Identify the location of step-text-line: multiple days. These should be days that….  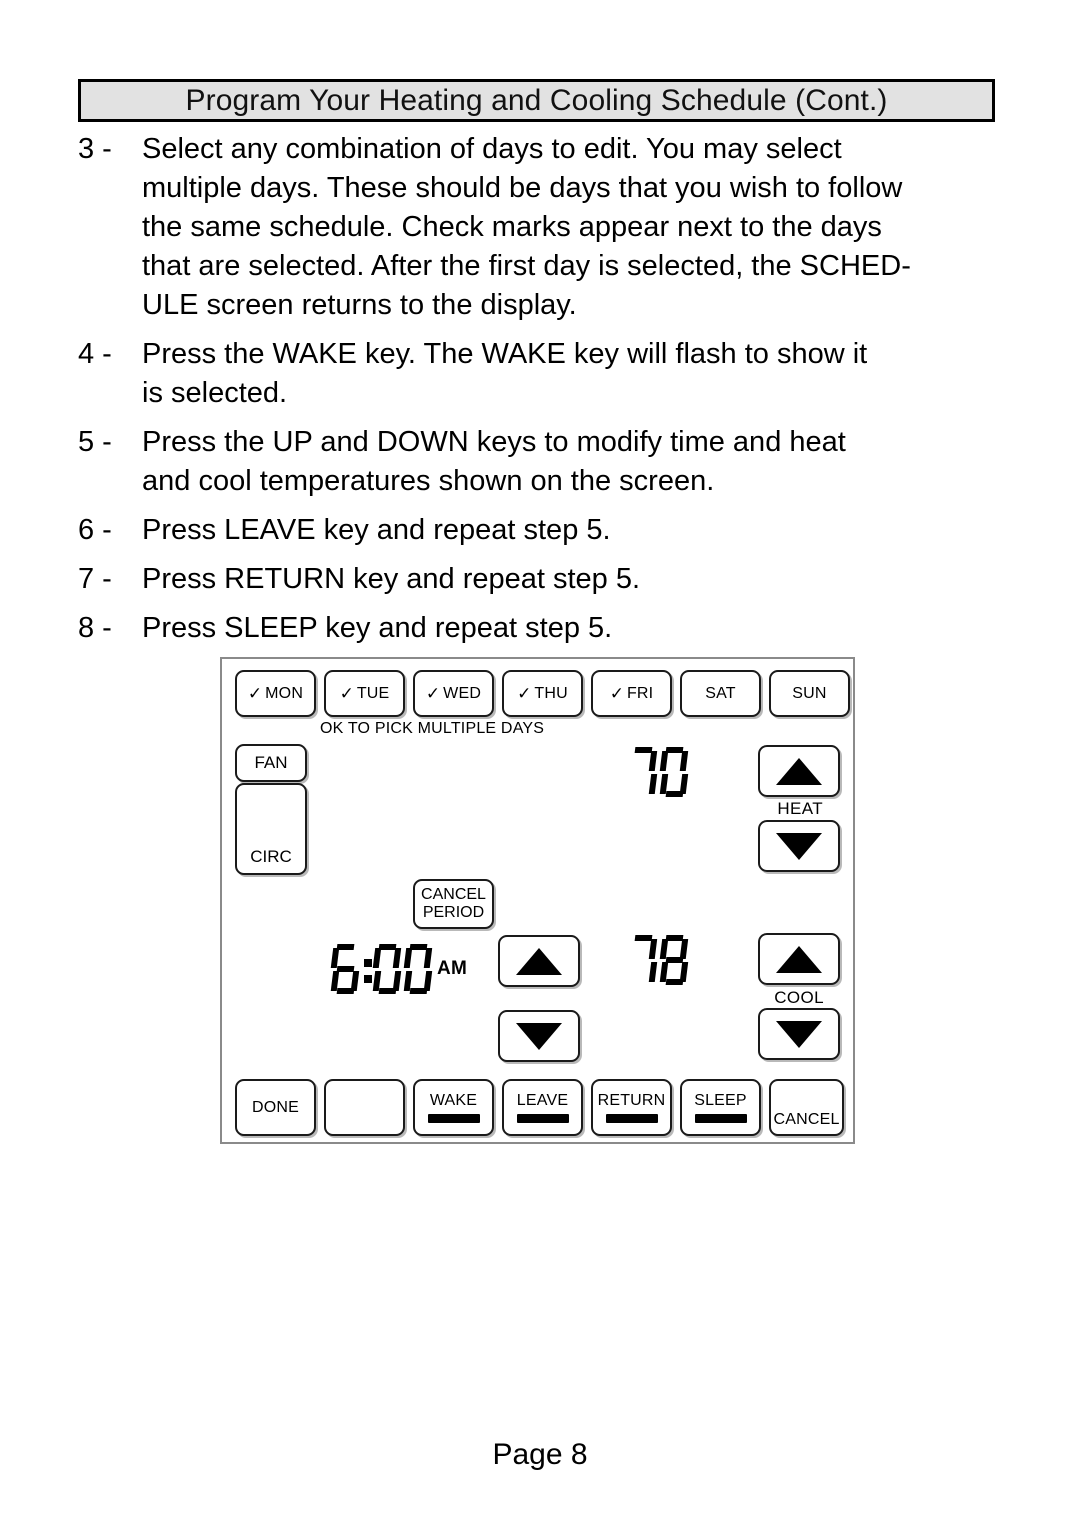
(522, 188).